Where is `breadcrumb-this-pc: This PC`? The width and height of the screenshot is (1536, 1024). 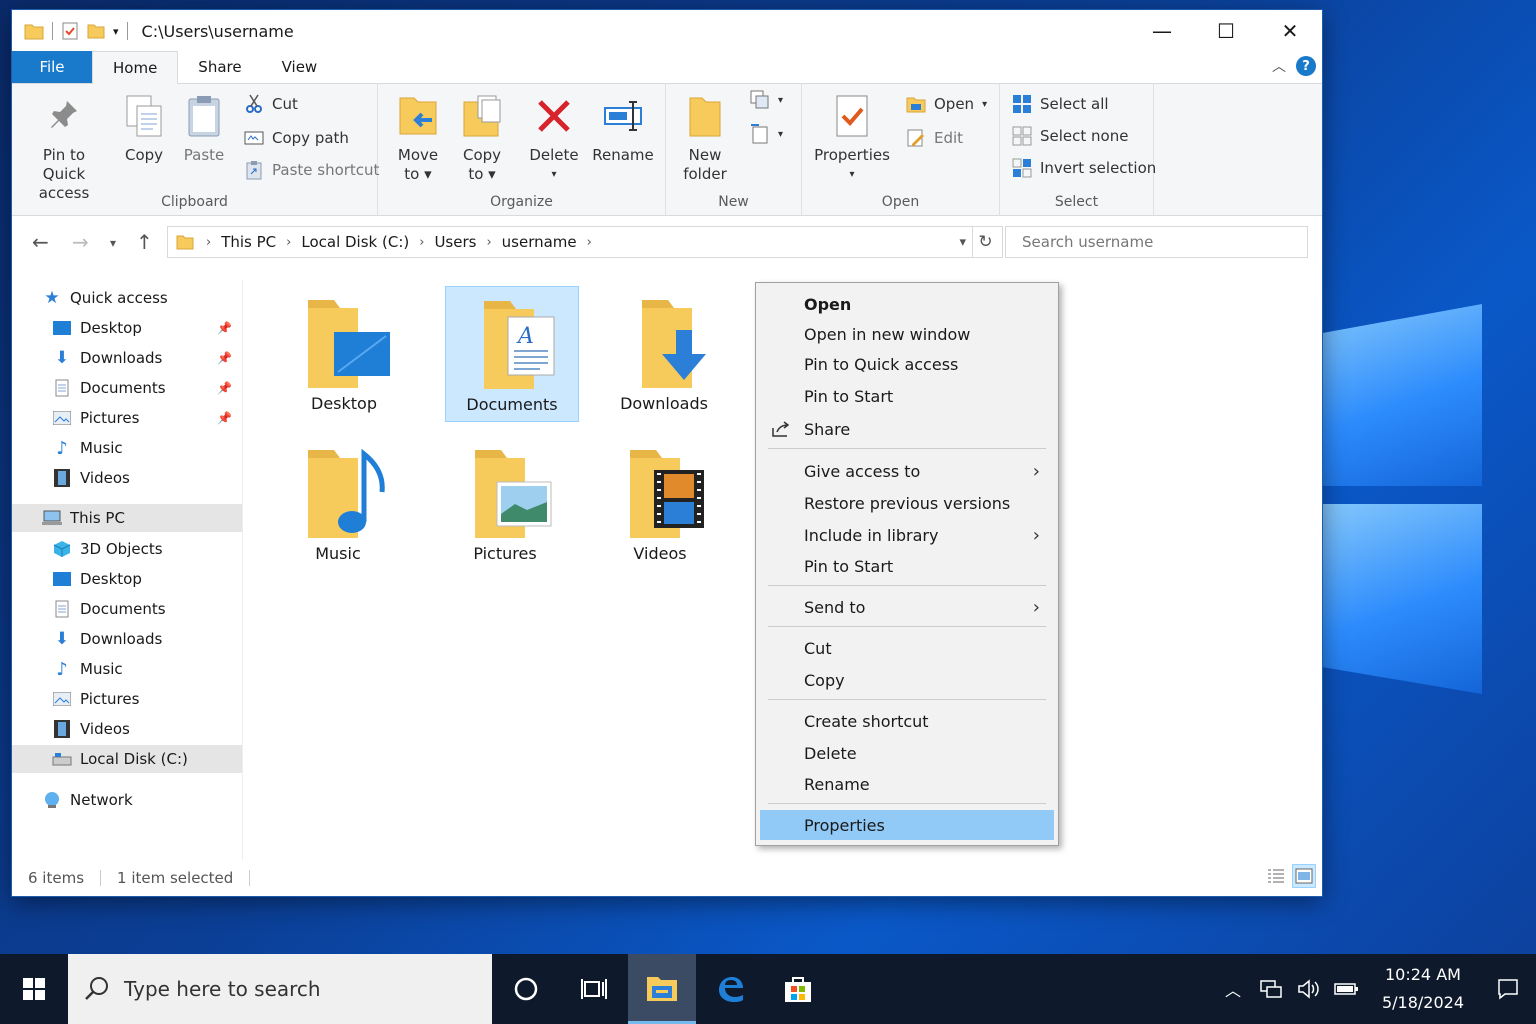
breadcrumb-this-pc: This PC is located at coordinates (248, 242).